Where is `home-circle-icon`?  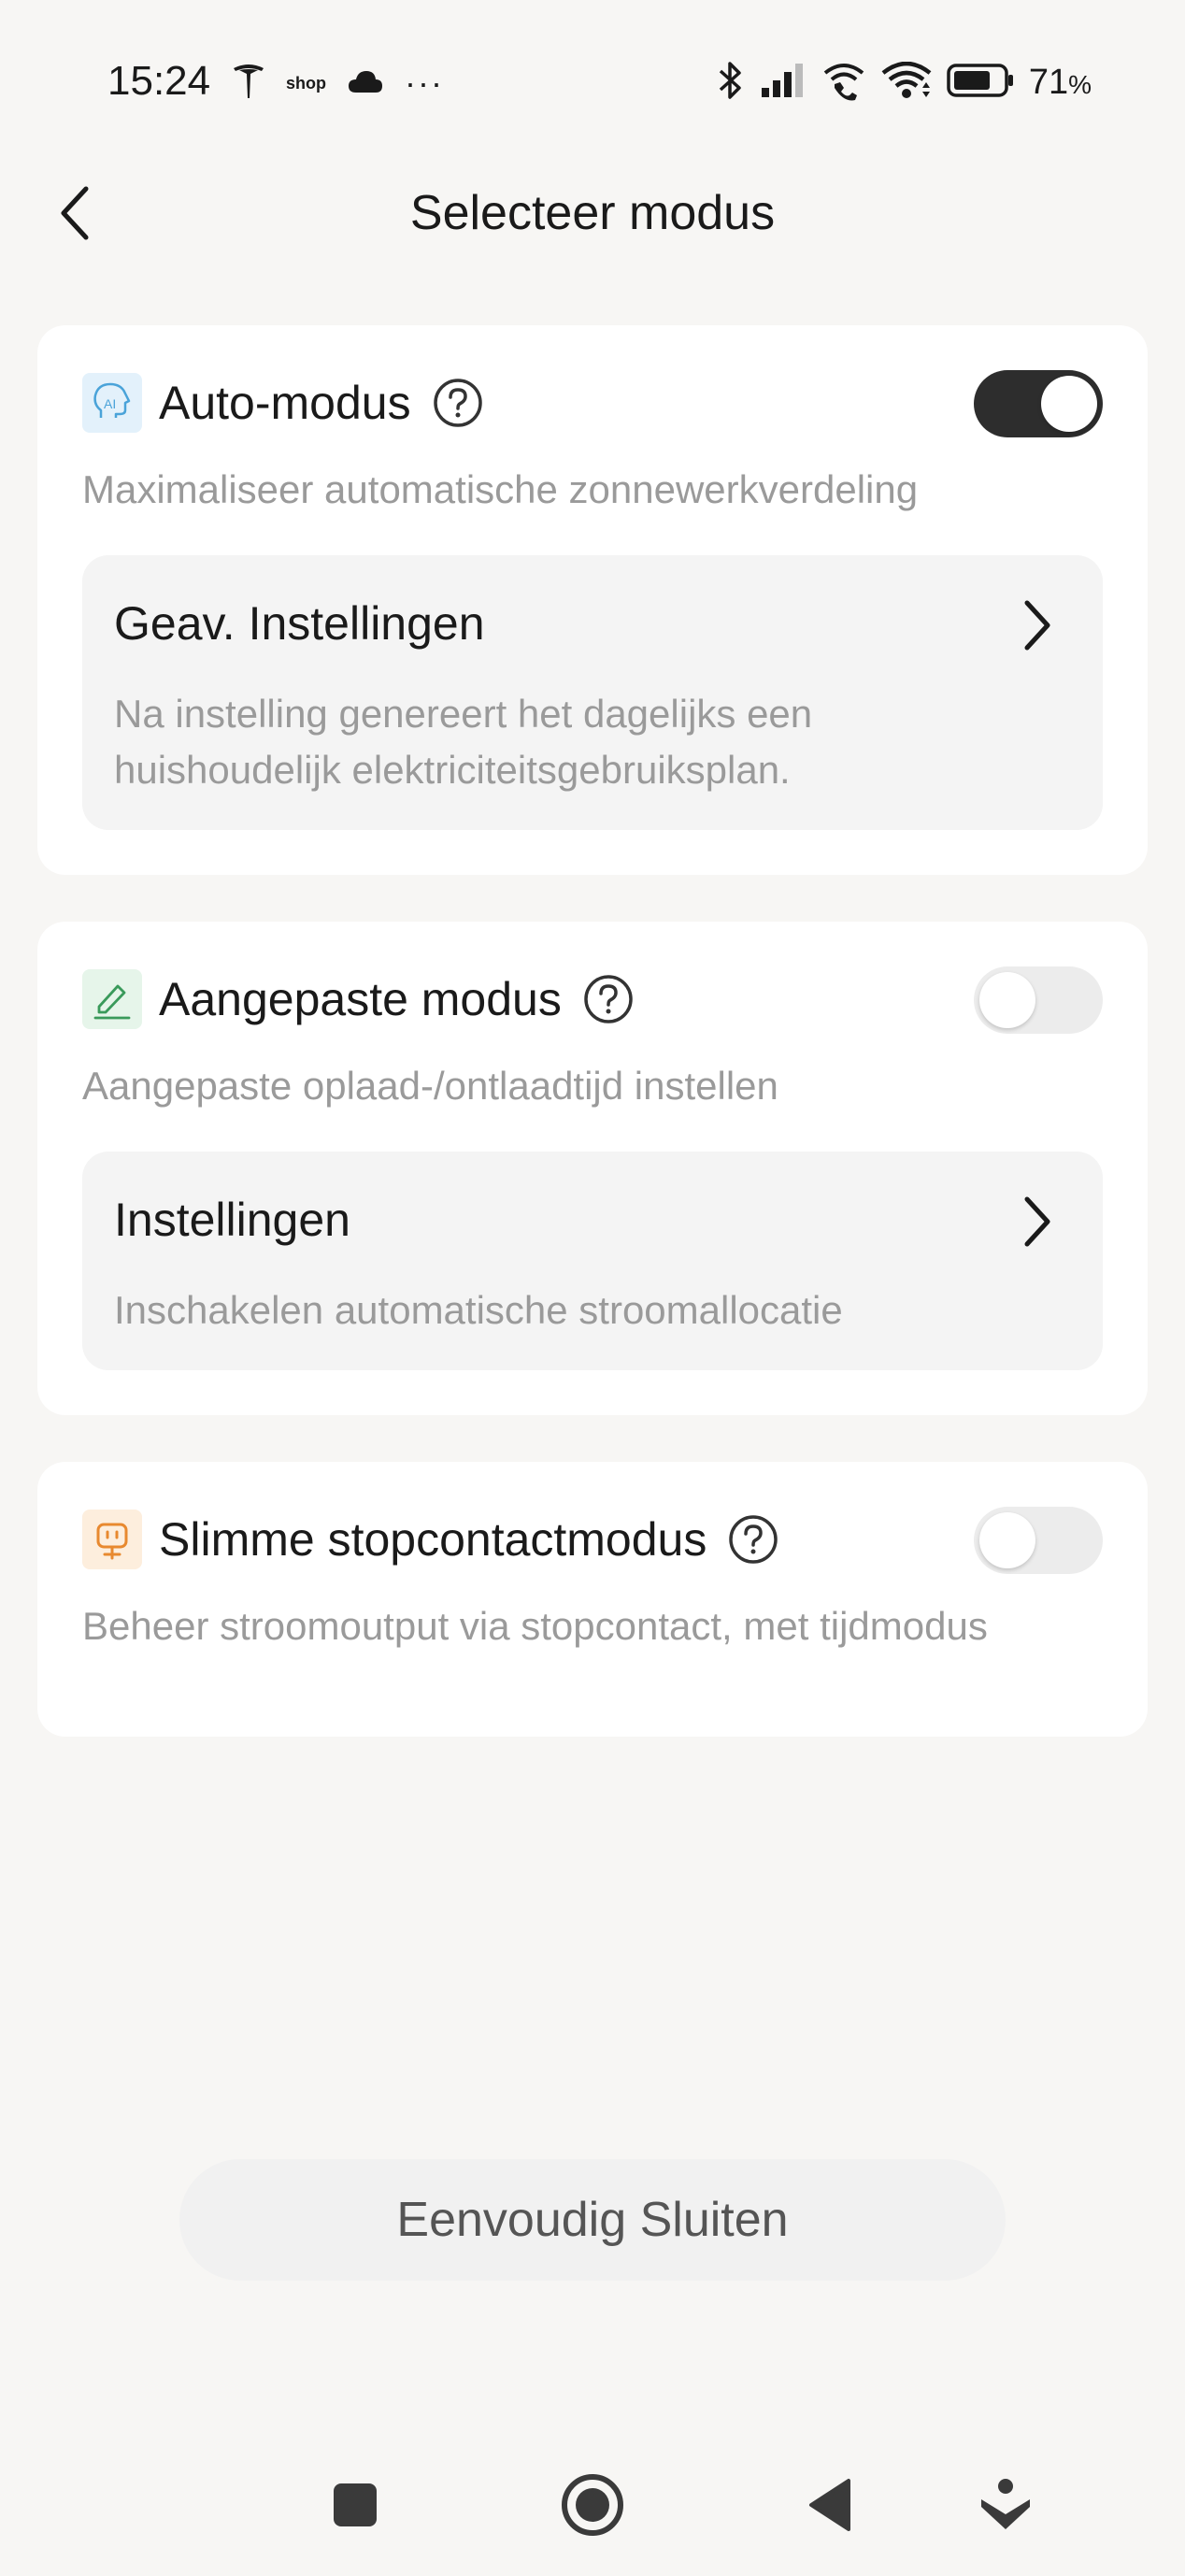
home-circle-icon is located at coordinates (592, 2505).